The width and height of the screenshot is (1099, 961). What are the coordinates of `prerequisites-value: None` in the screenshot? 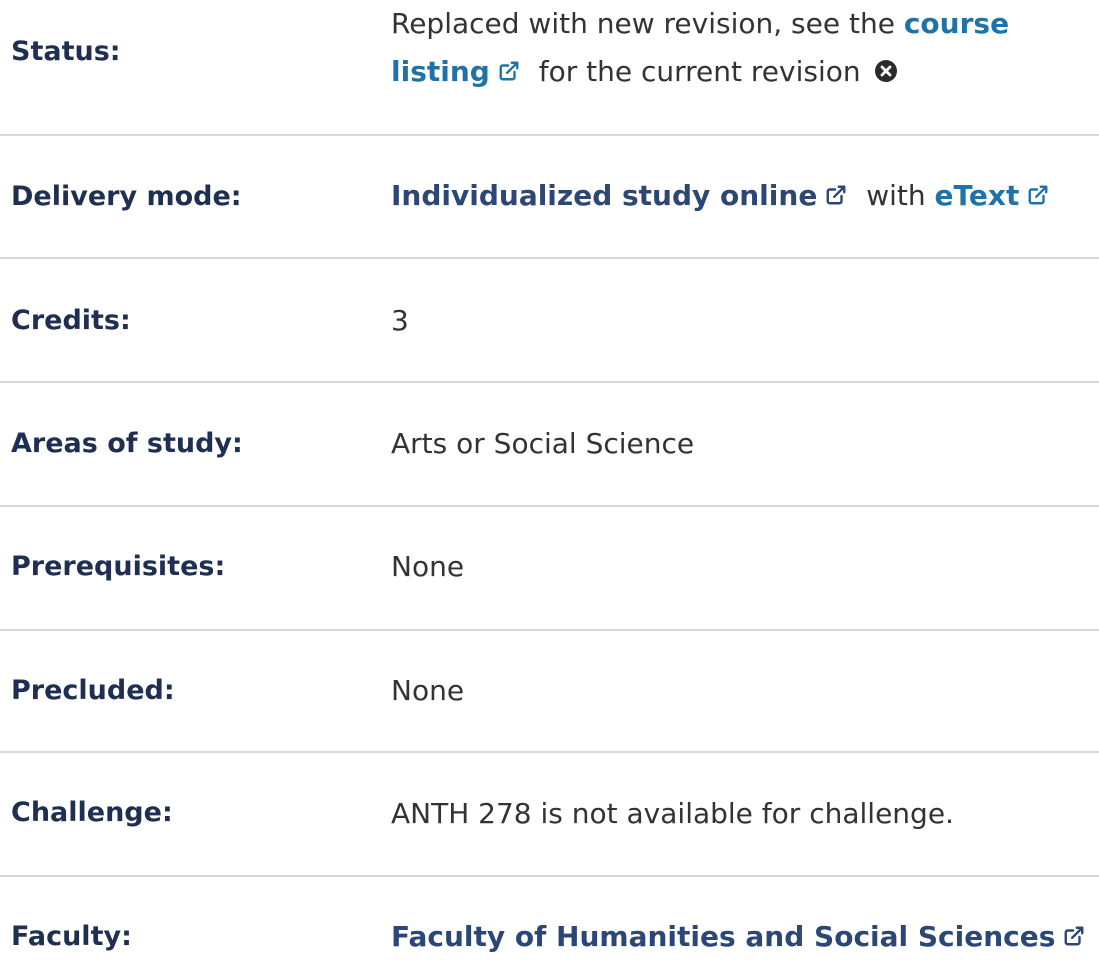 It's located at (428, 566).